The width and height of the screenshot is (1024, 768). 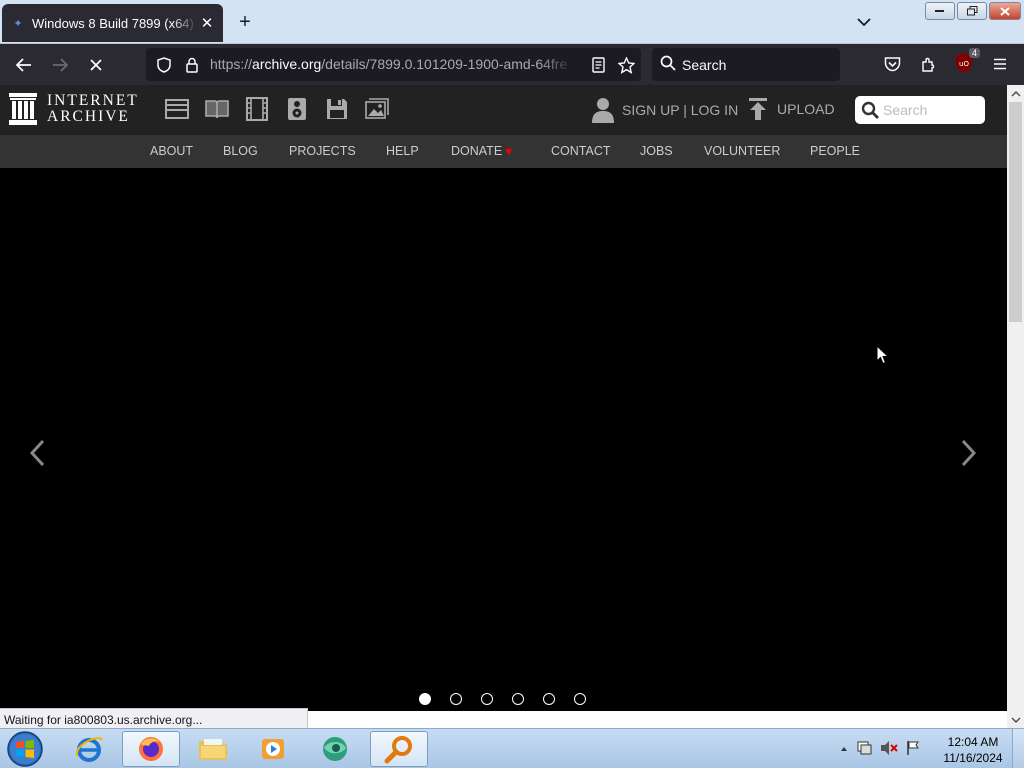 I want to click on signup-login-link: SIGN UP | LOG IN, so click(x=665, y=110).